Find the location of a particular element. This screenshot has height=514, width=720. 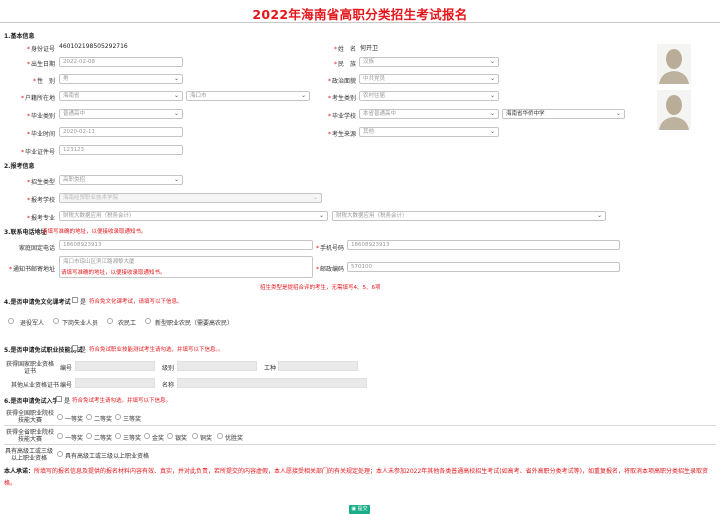

gender-label: *性 别 is located at coordinates (43, 81).